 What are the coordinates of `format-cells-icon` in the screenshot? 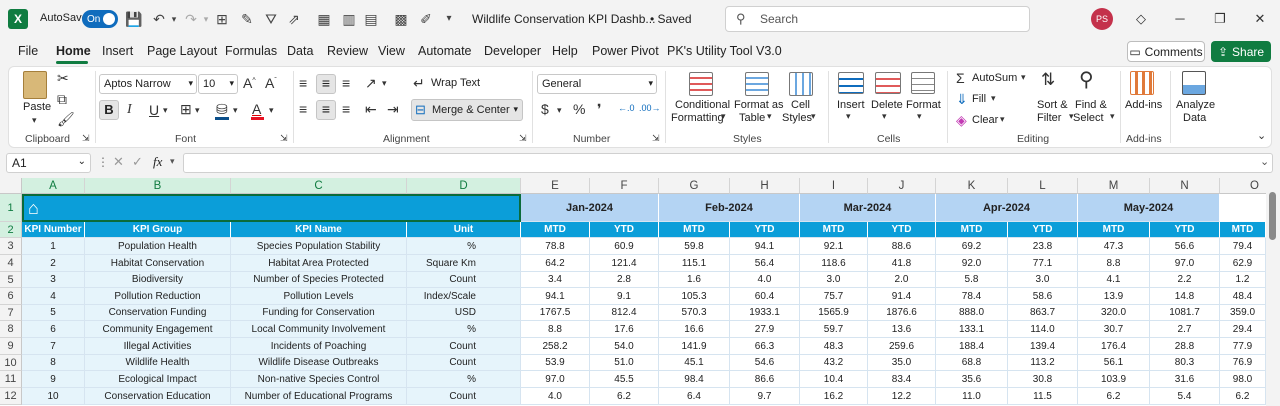 It's located at (923, 83).